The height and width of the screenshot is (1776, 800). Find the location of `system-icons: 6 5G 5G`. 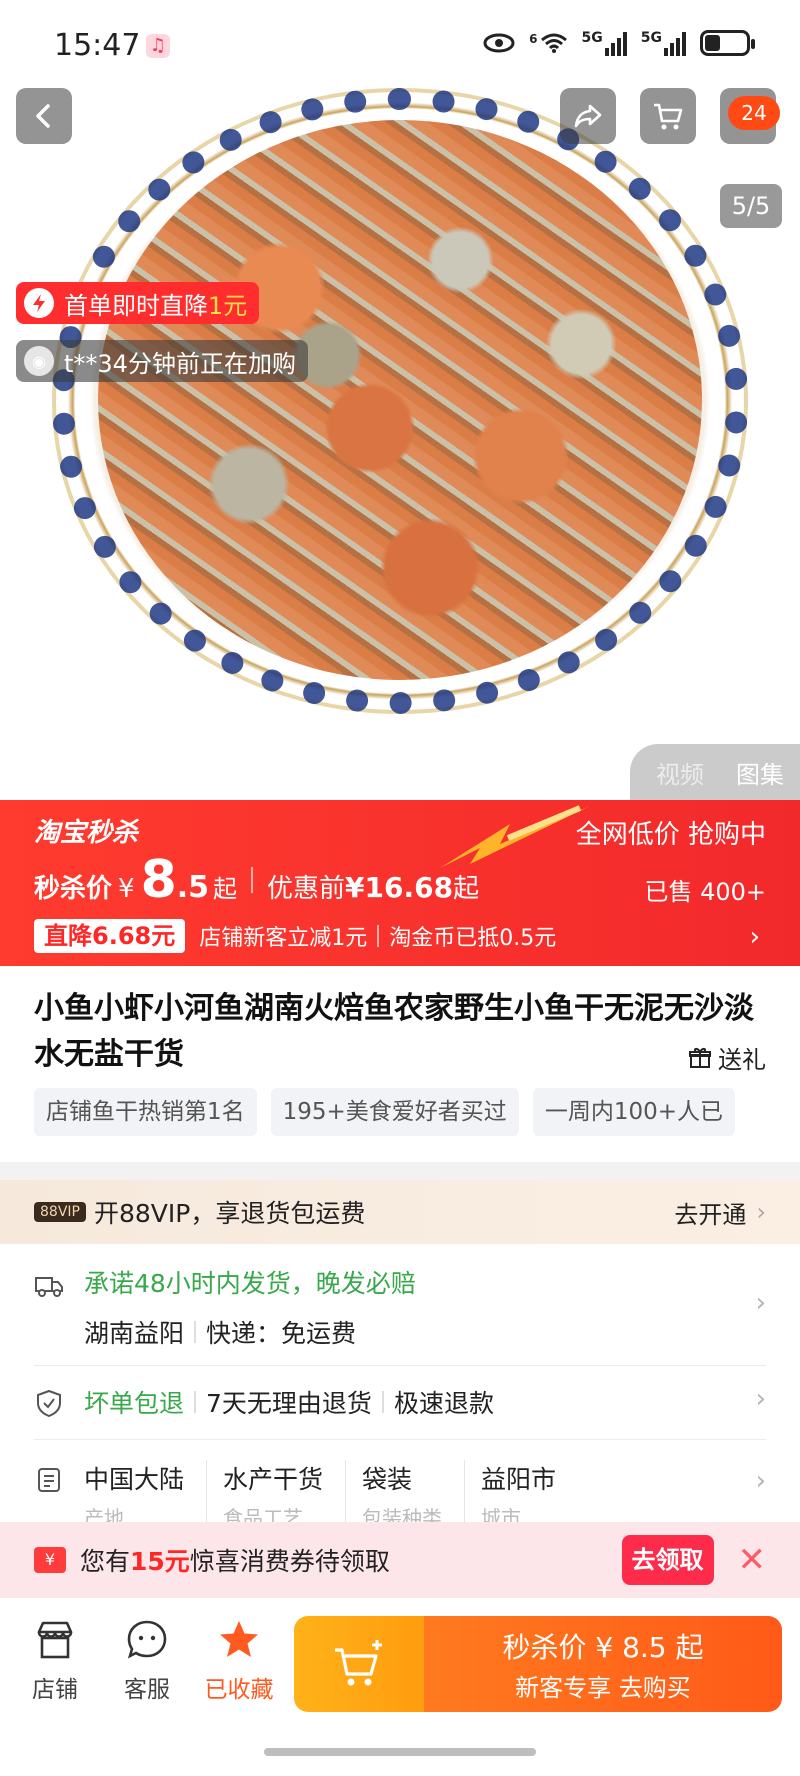

system-icons: 6 5G 5G is located at coordinates (619, 43).